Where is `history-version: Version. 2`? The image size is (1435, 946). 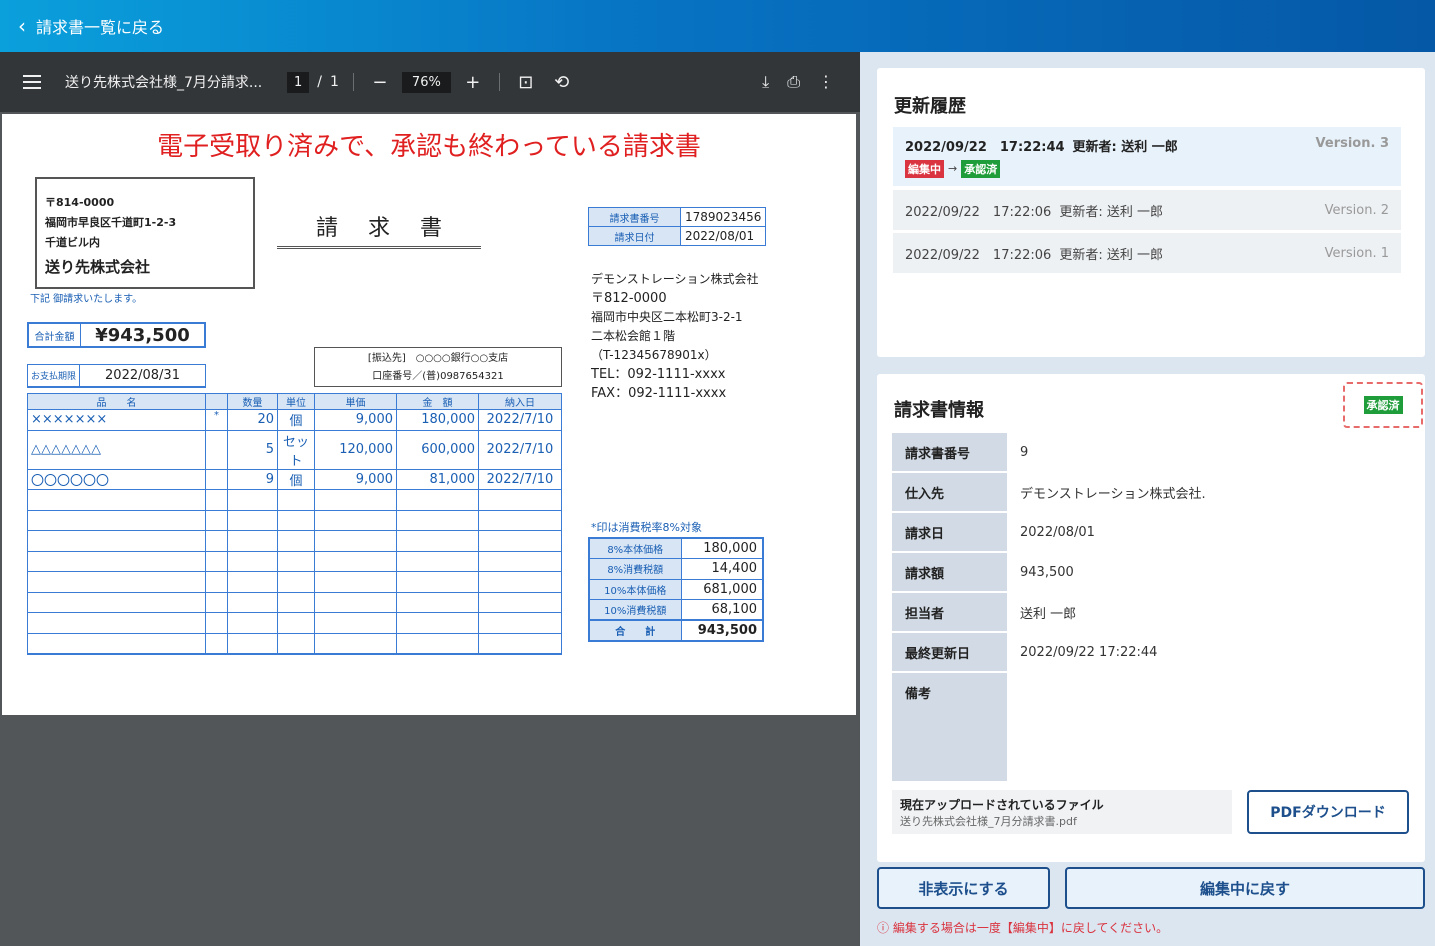 history-version: Version. 2 is located at coordinates (1356, 210).